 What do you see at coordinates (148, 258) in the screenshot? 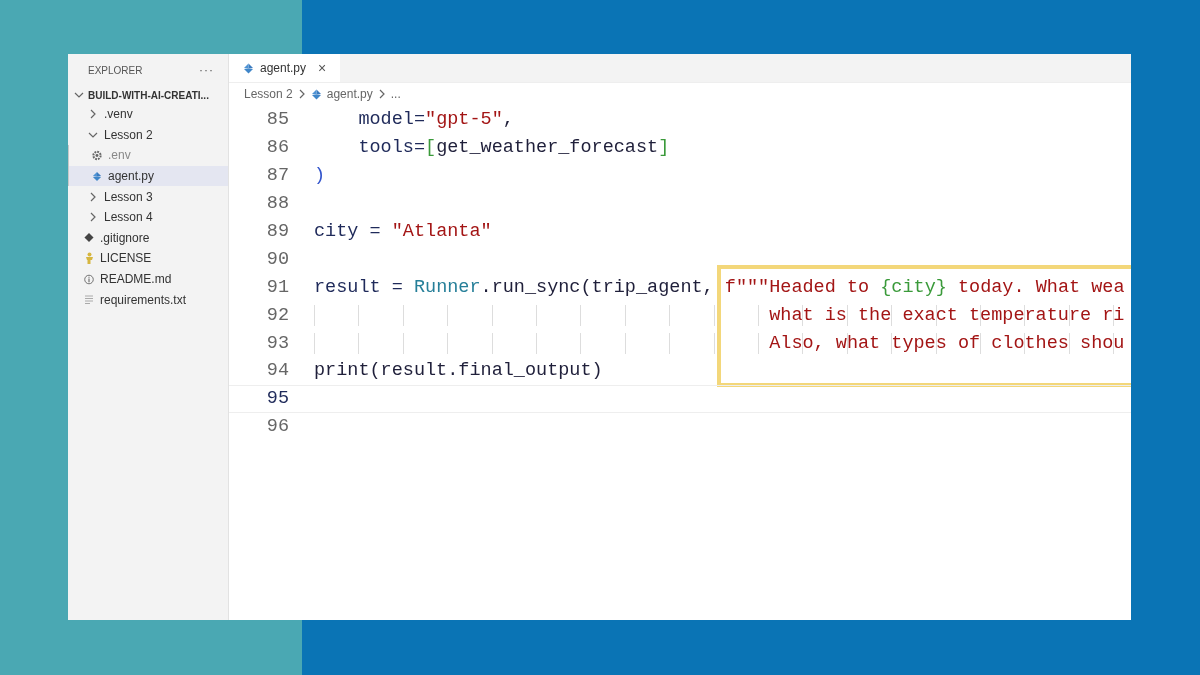
I see `tree-item: LICENSE` at bounding box center [148, 258].